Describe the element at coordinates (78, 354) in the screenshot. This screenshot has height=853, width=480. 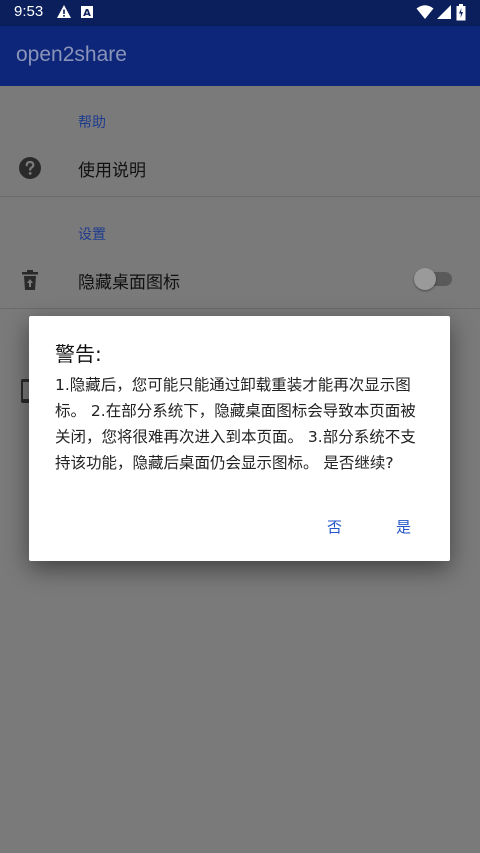
I see `dialog-title: 警告:` at that location.